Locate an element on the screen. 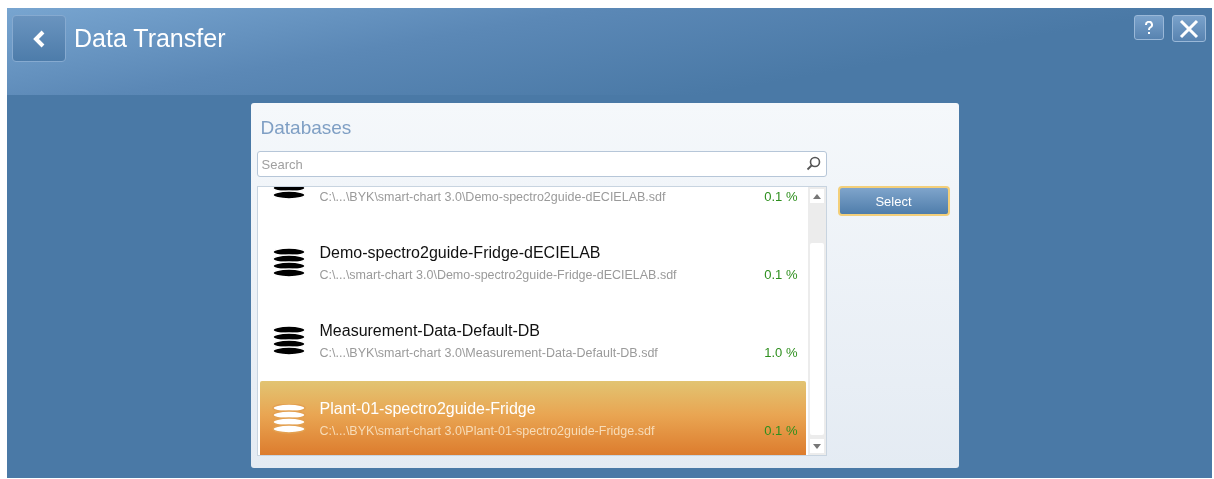  scroll-up-icon is located at coordinates (816, 196).